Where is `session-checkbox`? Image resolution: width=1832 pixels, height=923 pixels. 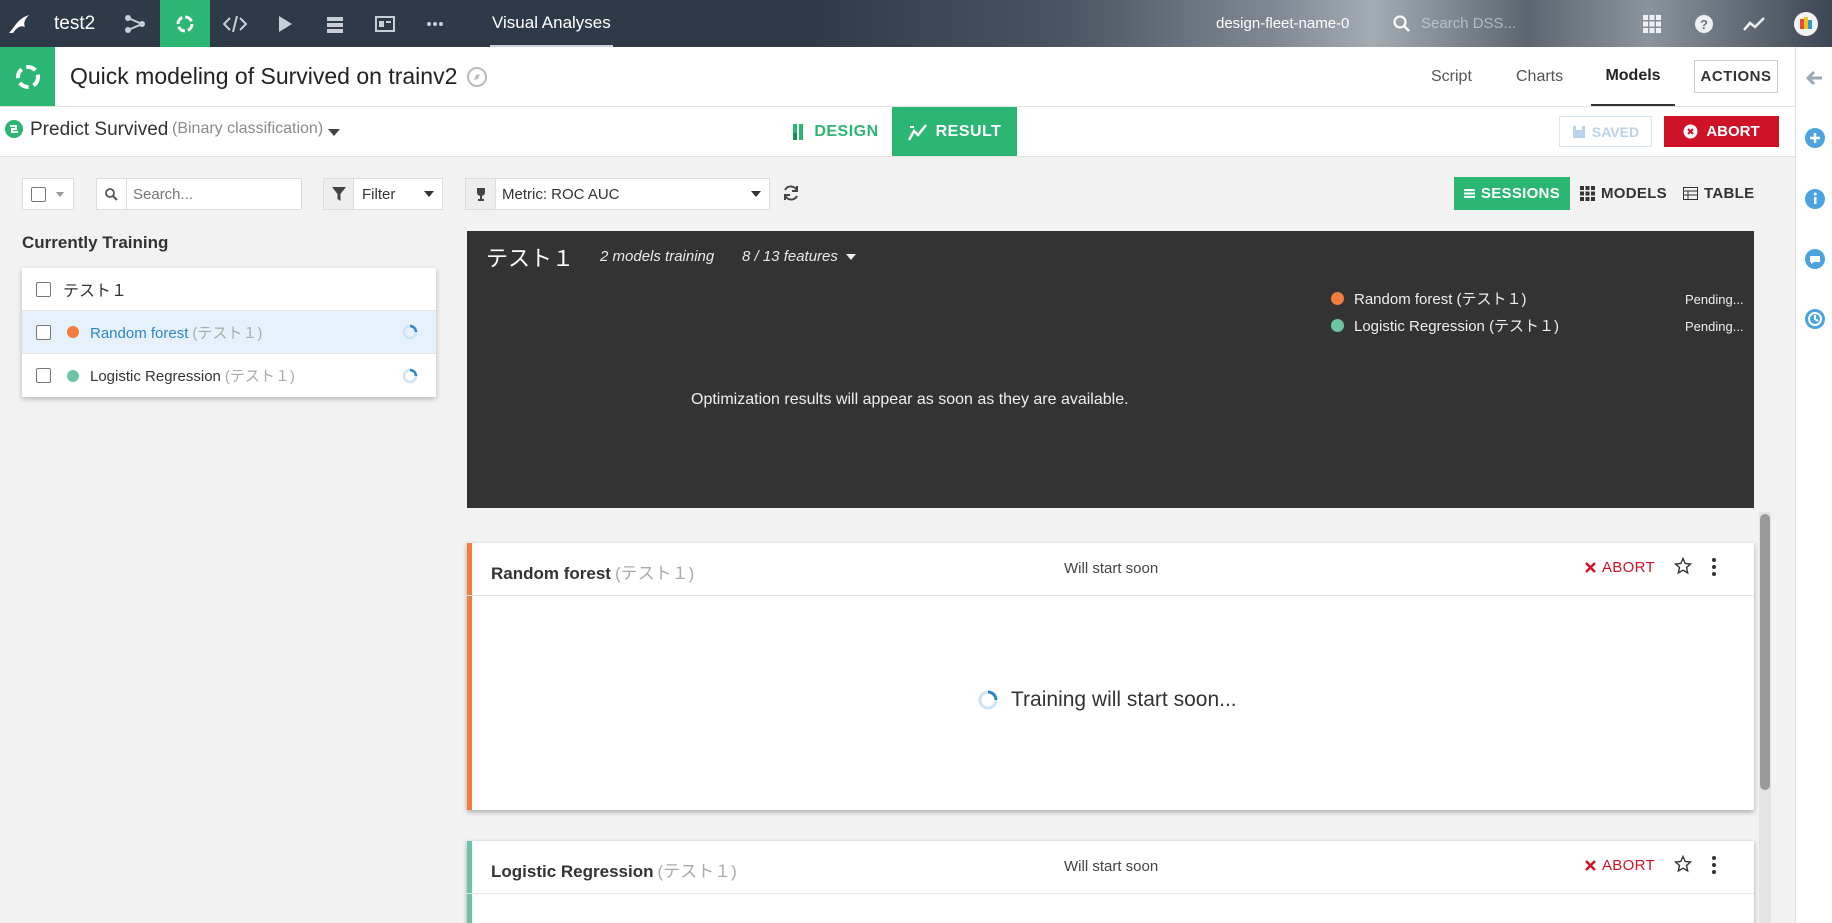
session-checkbox is located at coordinates (43, 289).